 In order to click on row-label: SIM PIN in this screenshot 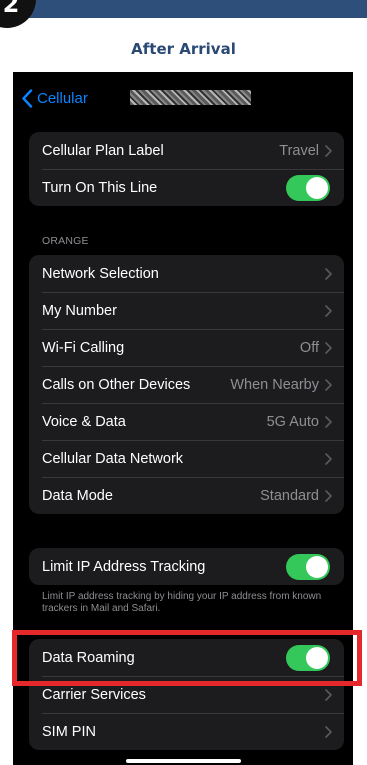, I will do `click(69, 731)`.